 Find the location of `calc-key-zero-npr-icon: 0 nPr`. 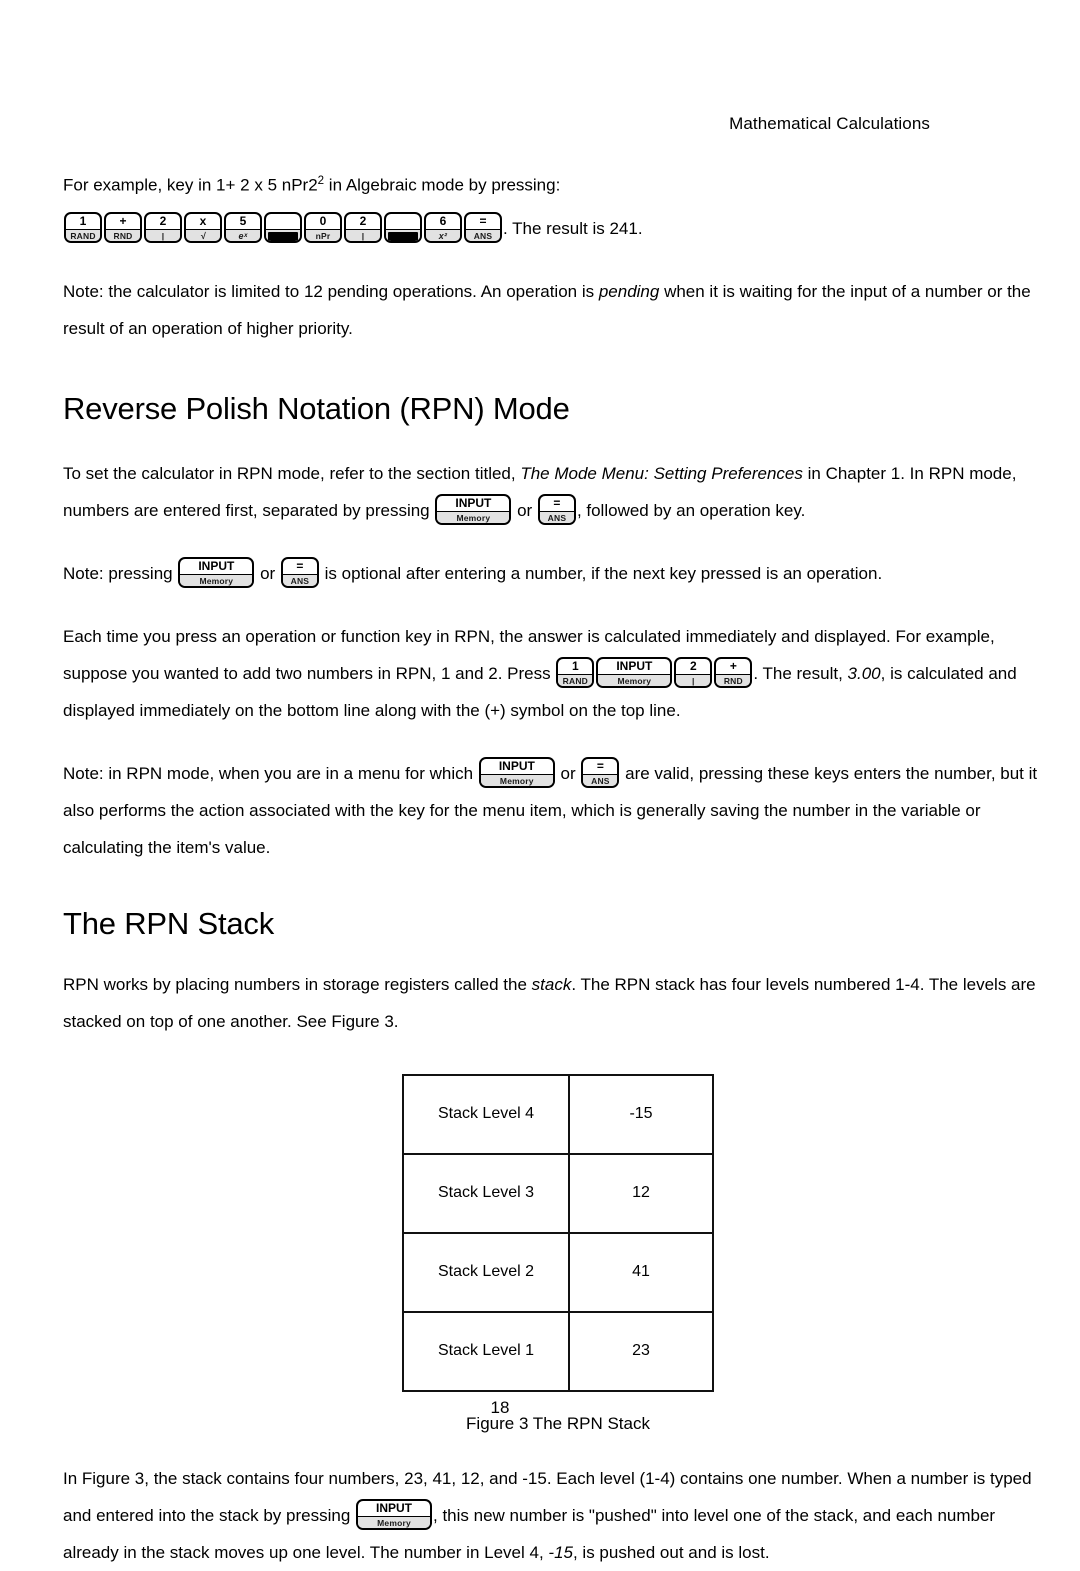

calc-key-zero-npr-icon: 0 nPr is located at coordinates (323, 227).